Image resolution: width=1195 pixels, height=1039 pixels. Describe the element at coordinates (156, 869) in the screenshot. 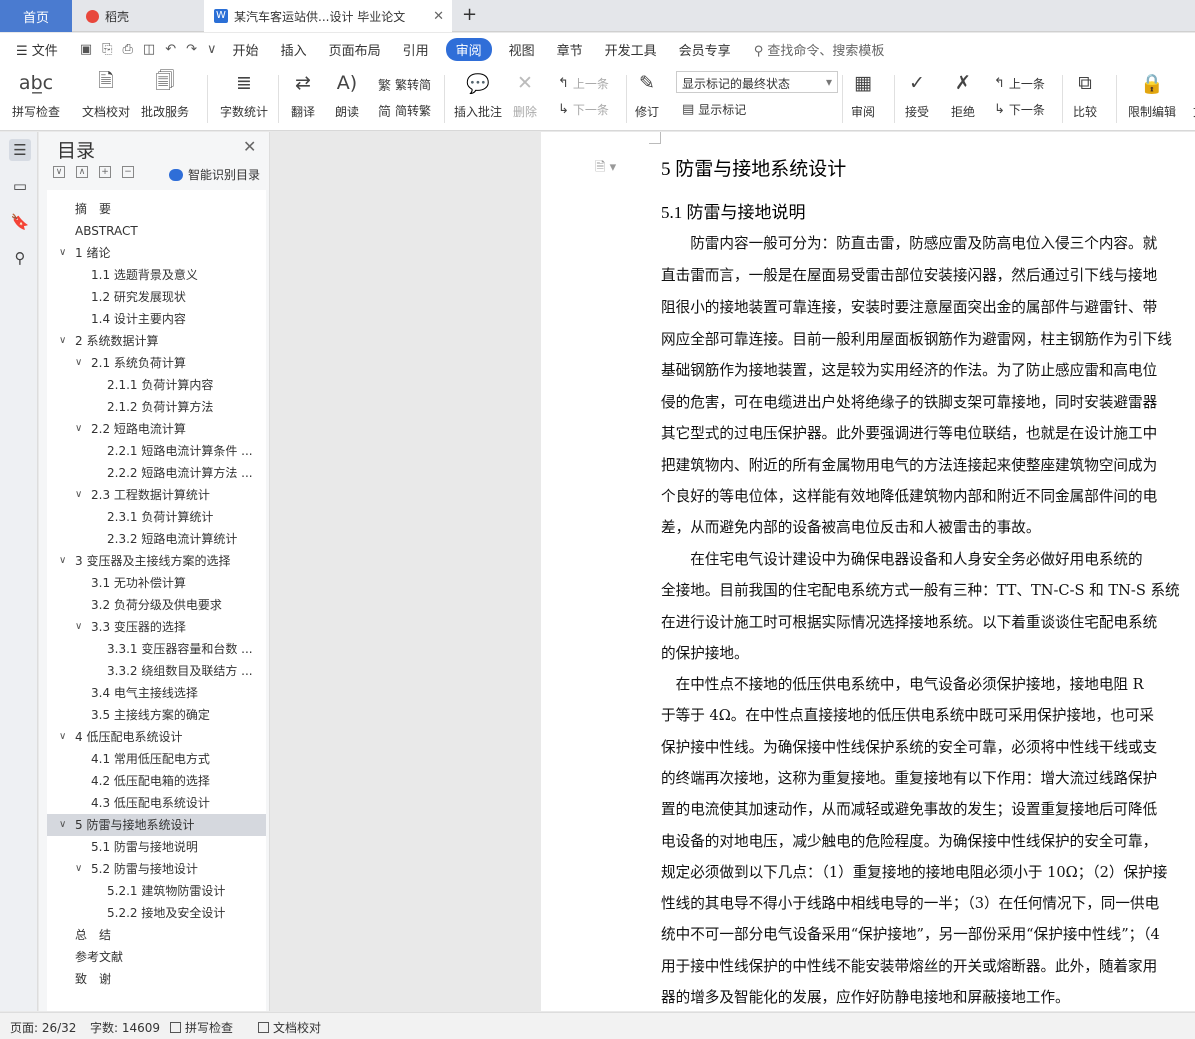

I see `toc-item: ∨ 5.2 防雷与接地设计` at that location.